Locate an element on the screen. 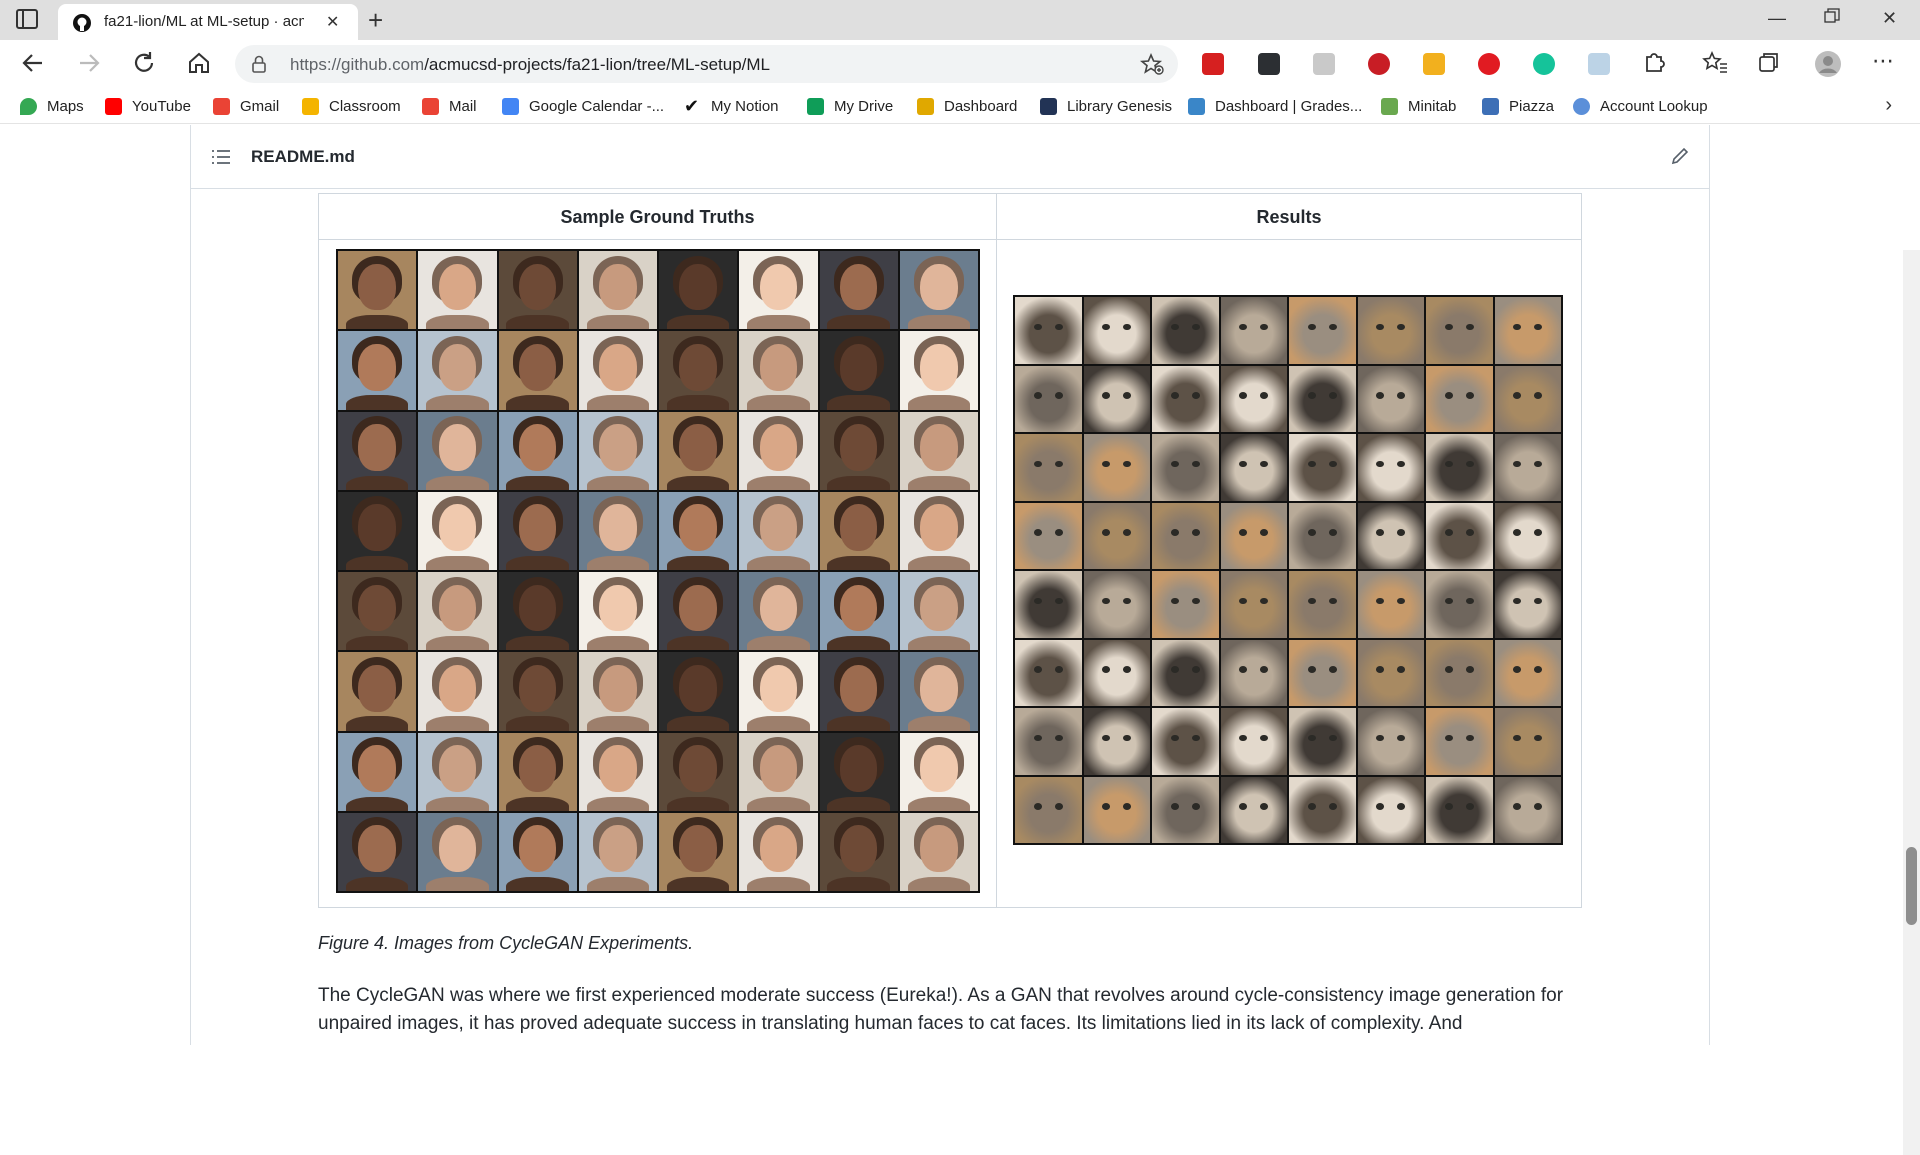 The height and width of the screenshot is (1155, 1920). refresh-icon is located at coordinates (145, 64).